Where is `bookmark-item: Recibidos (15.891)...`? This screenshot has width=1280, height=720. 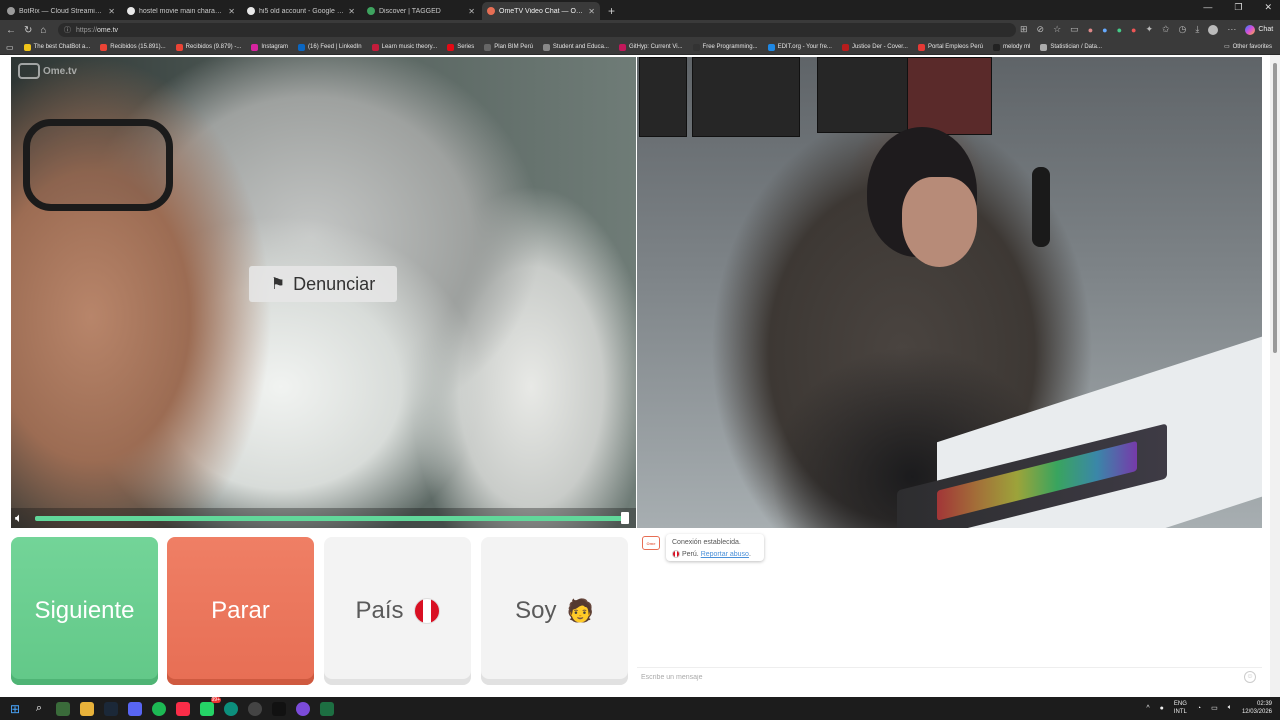 bookmark-item: Recibidos (15.891)... is located at coordinates (133, 47).